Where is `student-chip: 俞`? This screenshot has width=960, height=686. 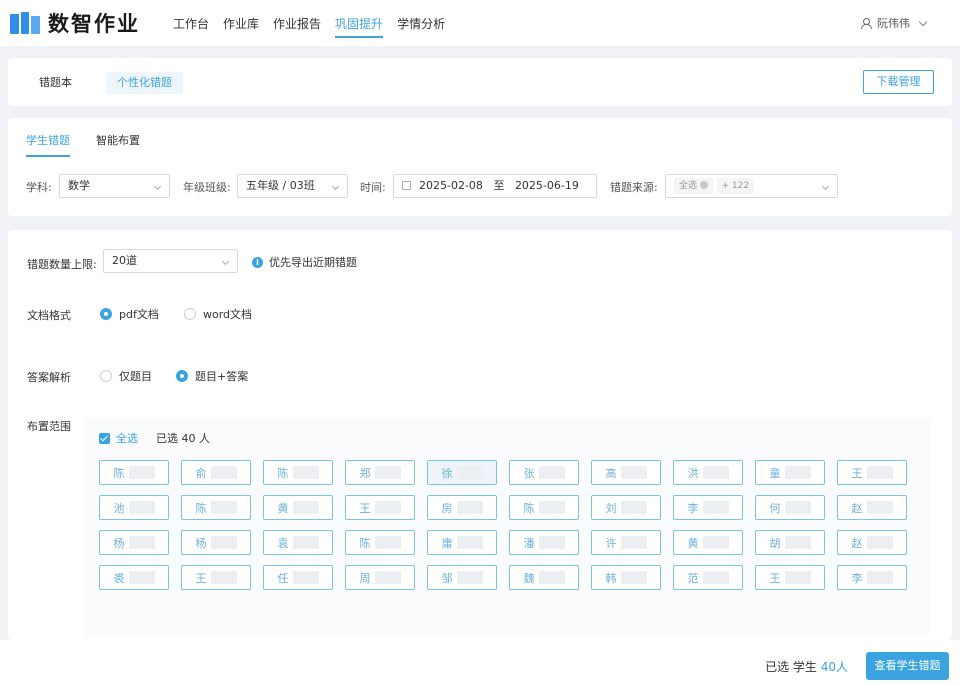 student-chip: 俞 is located at coordinates (216, 472).